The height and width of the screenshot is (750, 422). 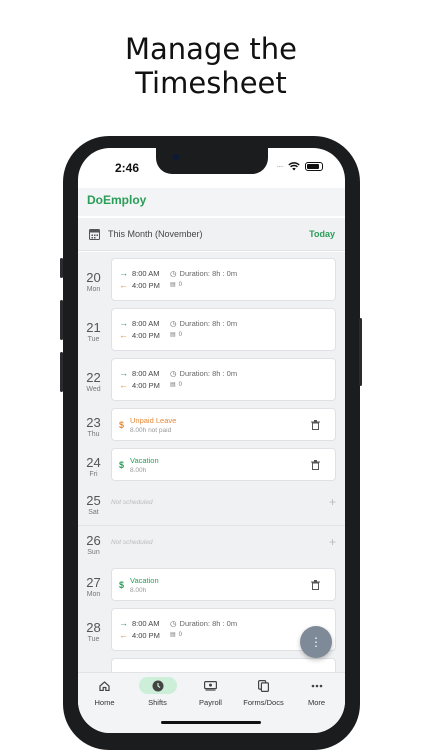 I want to click on payroll-icon, so click(x=210, y=685).